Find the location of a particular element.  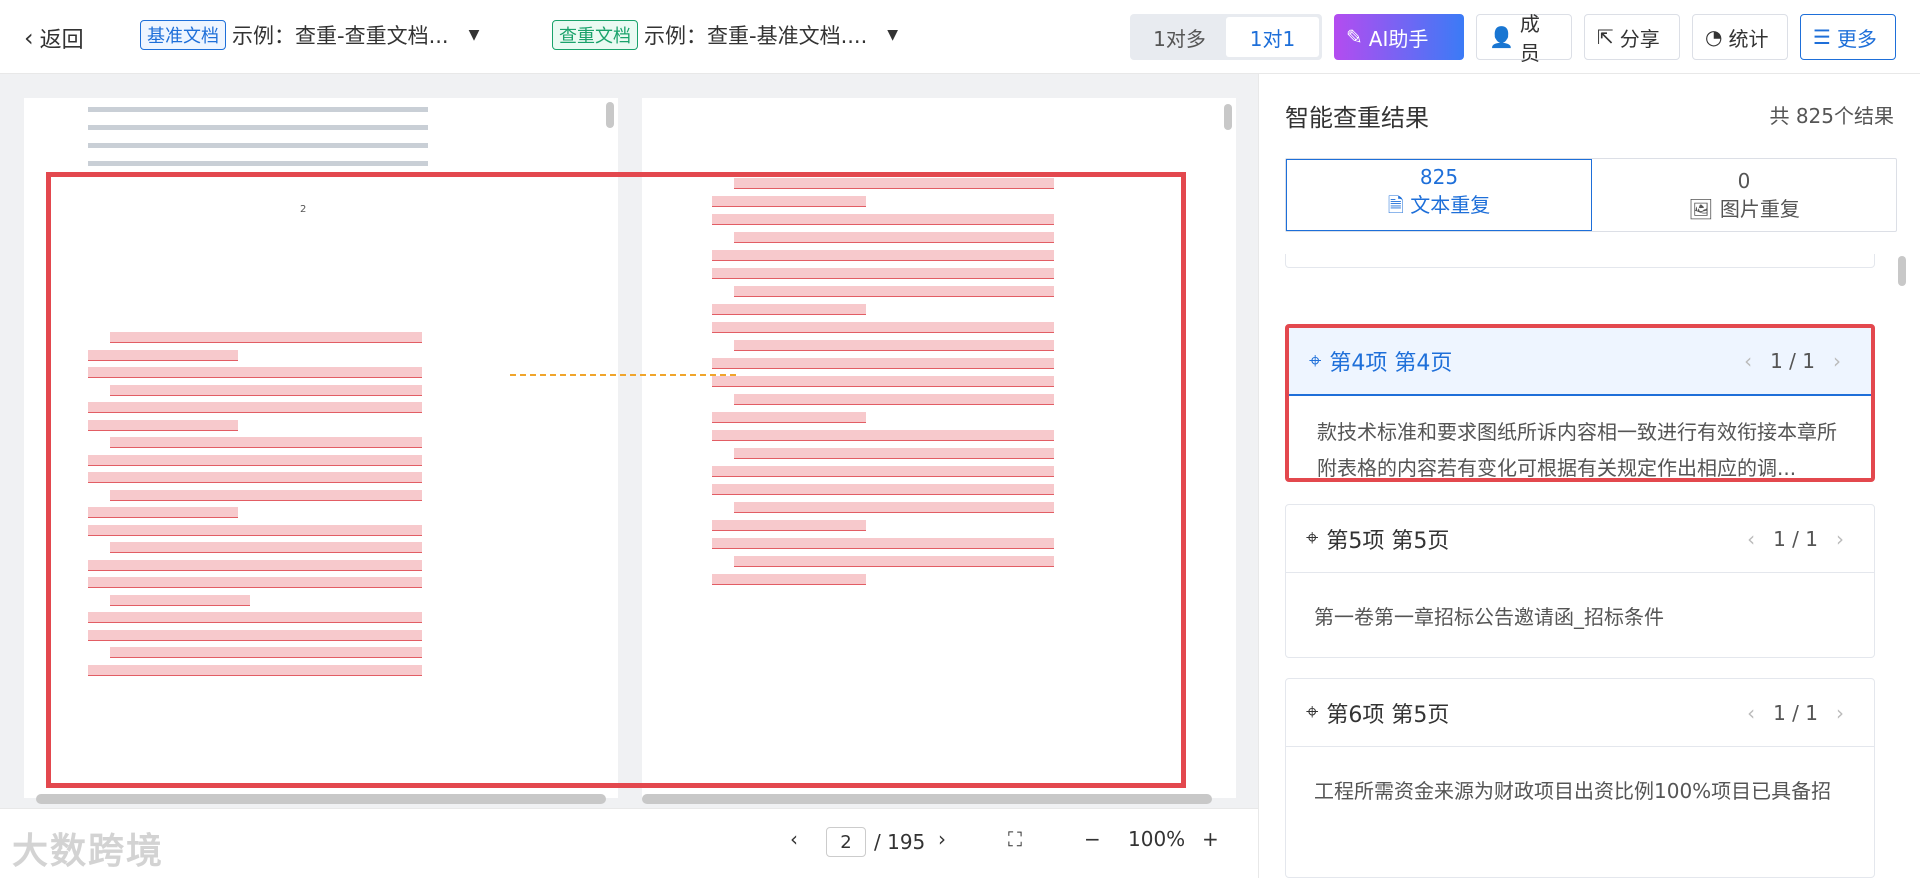

page-navigator: 2 / 195 is located at coordinates (875, 842).